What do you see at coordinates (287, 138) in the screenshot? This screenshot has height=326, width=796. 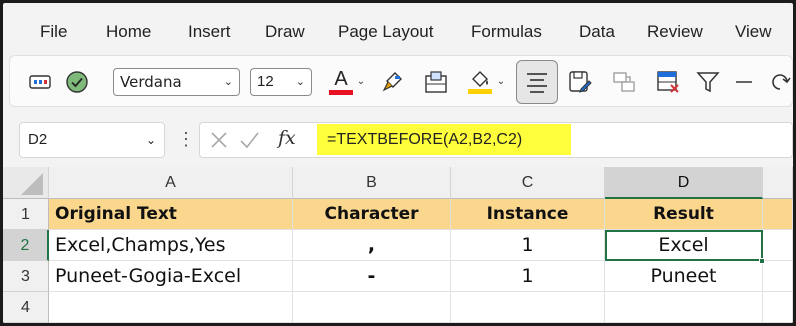 I see `insert-function-icon: fx` at bounding box center [287, 138].